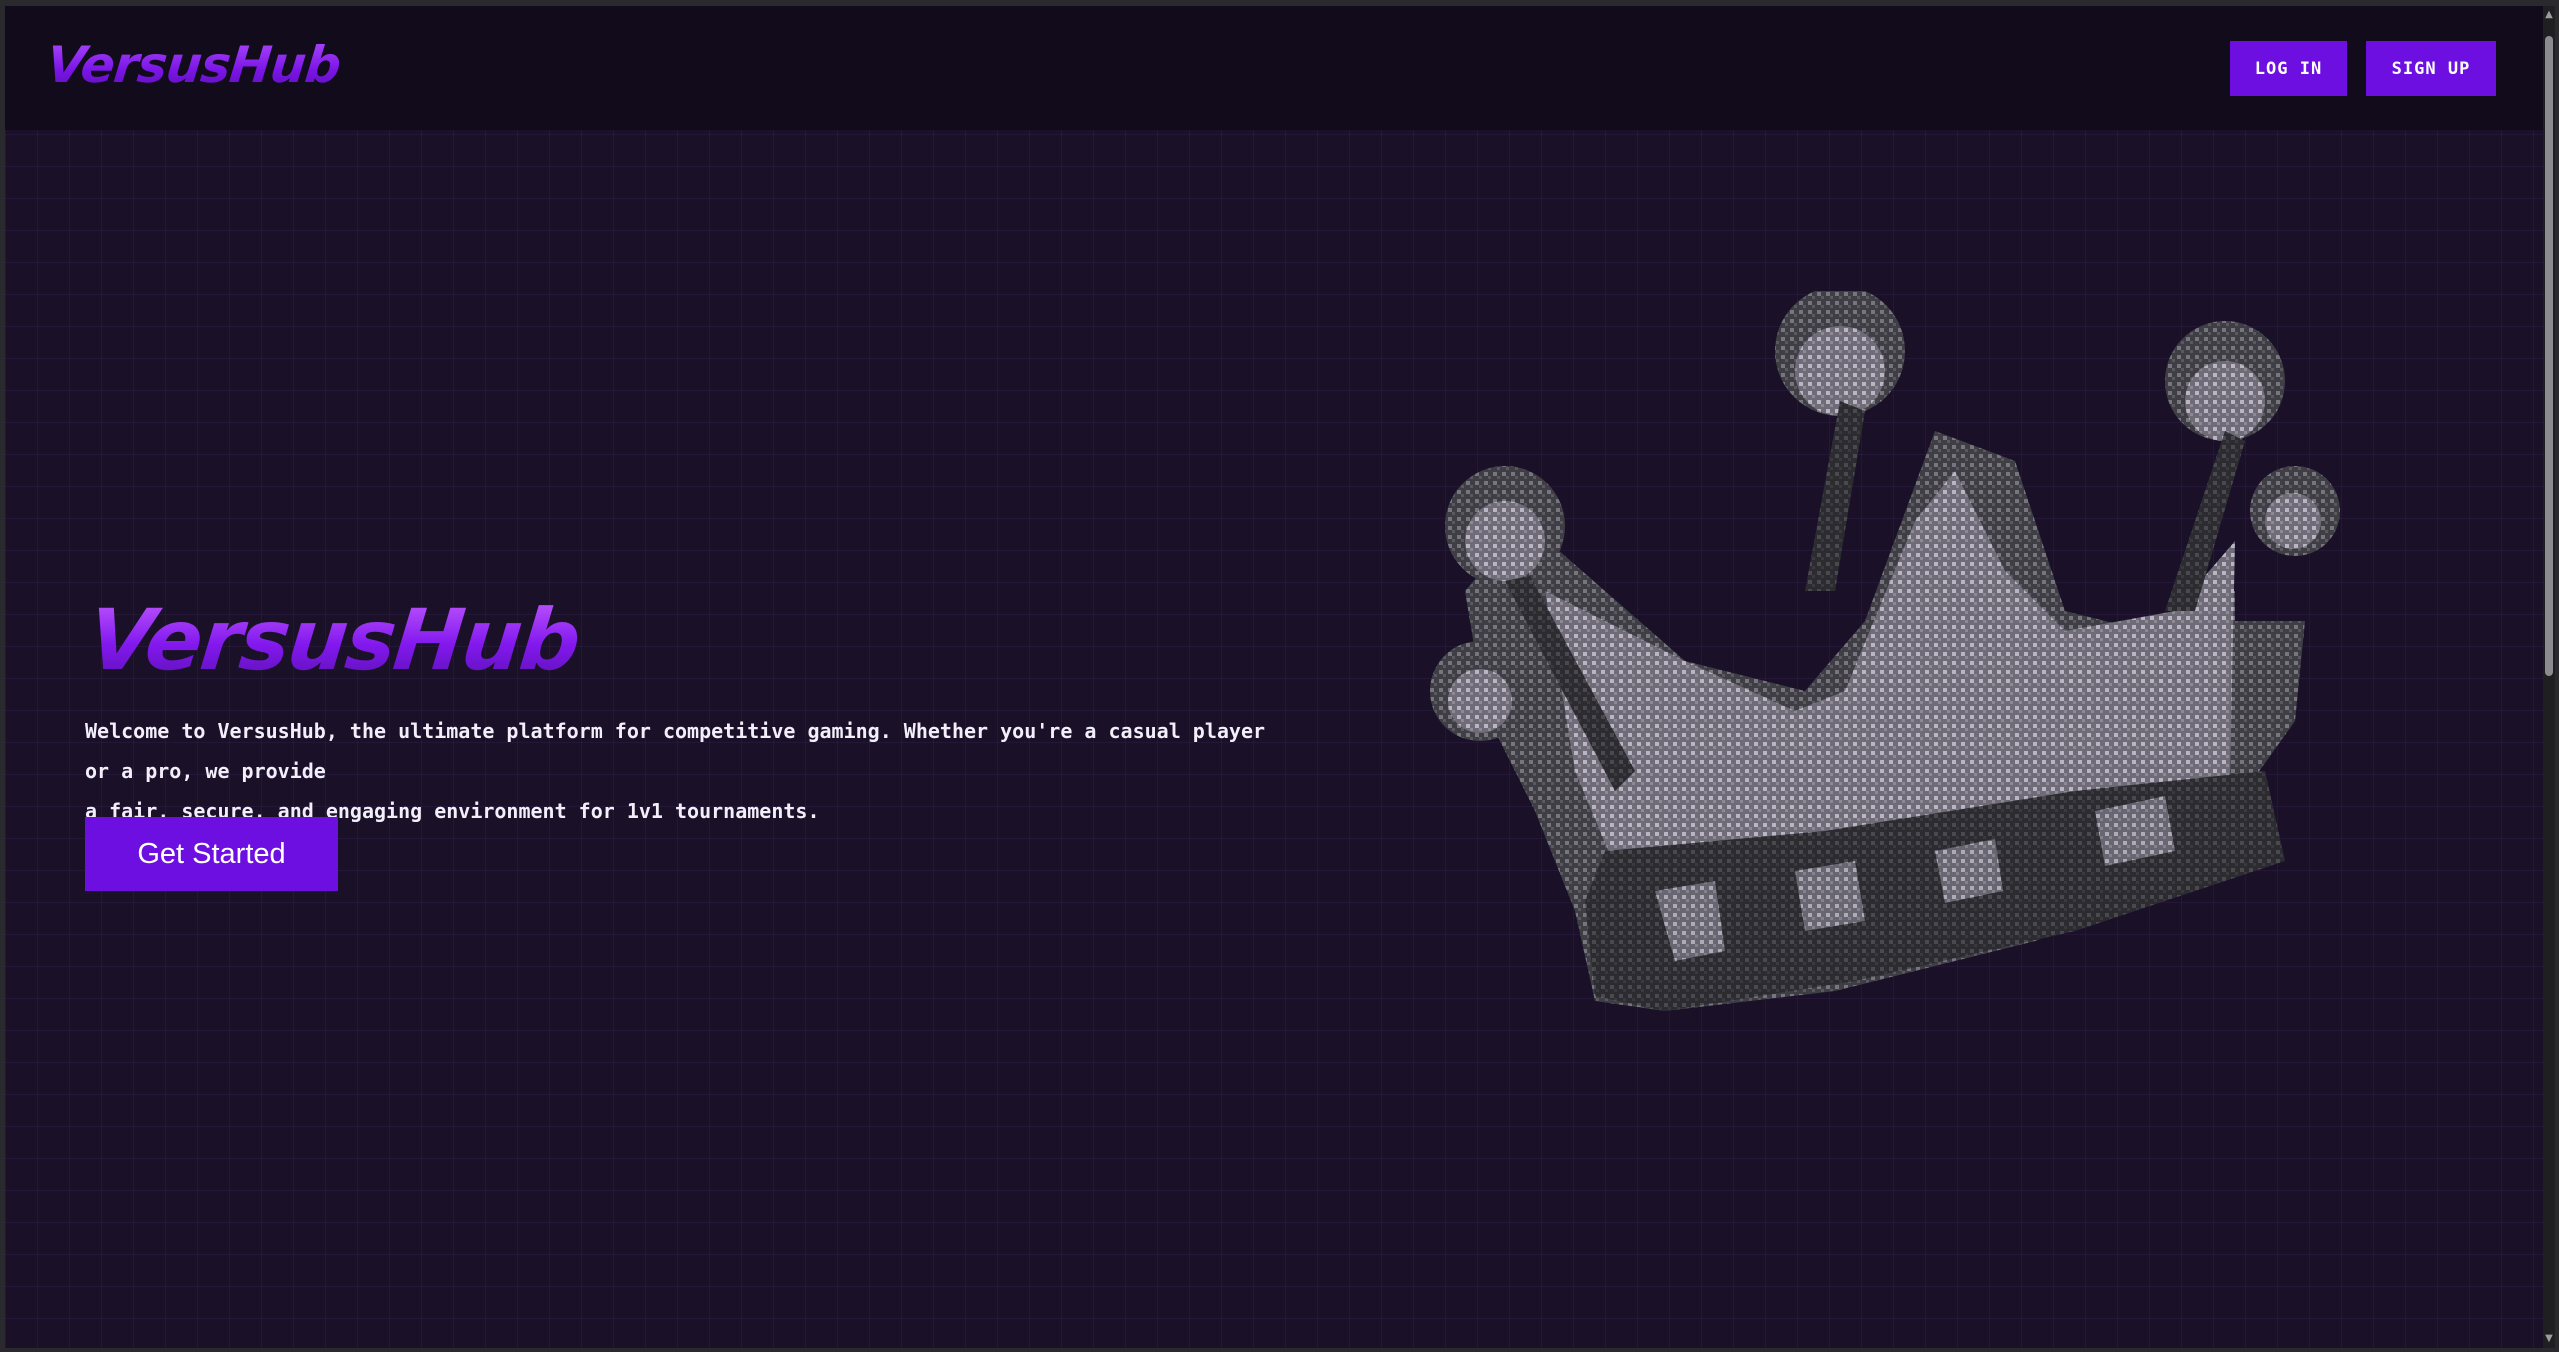 Image resolution: width=2559 pixels, height=1352 pixels. What do you see at coordinates (2288, 68) in the screenshot?
I see `login-button: LOG IN` at bounding box center [2288, 68].